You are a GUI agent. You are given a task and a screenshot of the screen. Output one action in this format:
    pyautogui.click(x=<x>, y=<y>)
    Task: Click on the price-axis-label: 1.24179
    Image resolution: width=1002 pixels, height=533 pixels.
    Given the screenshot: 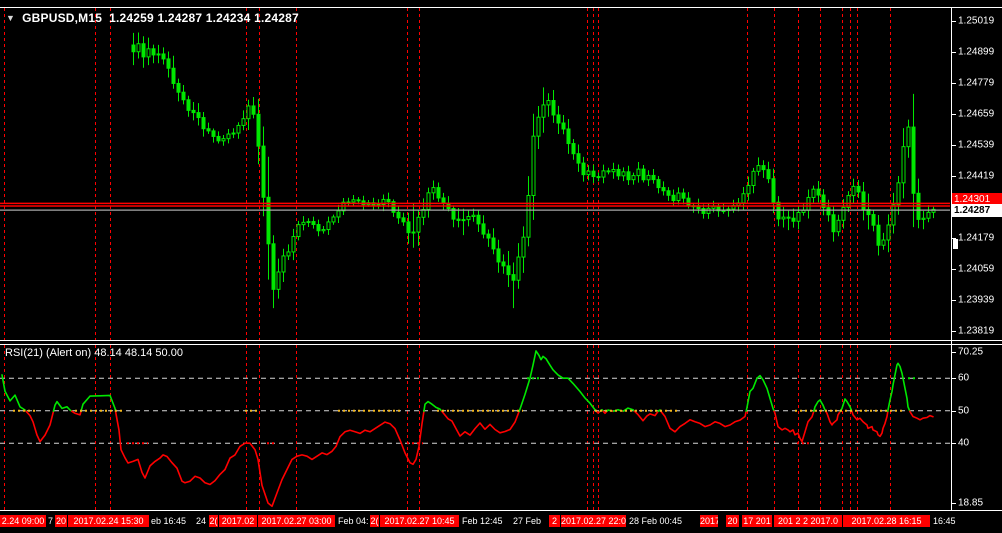 What is the action you would take?
    pyautogui.click(x=976, y=238)
    